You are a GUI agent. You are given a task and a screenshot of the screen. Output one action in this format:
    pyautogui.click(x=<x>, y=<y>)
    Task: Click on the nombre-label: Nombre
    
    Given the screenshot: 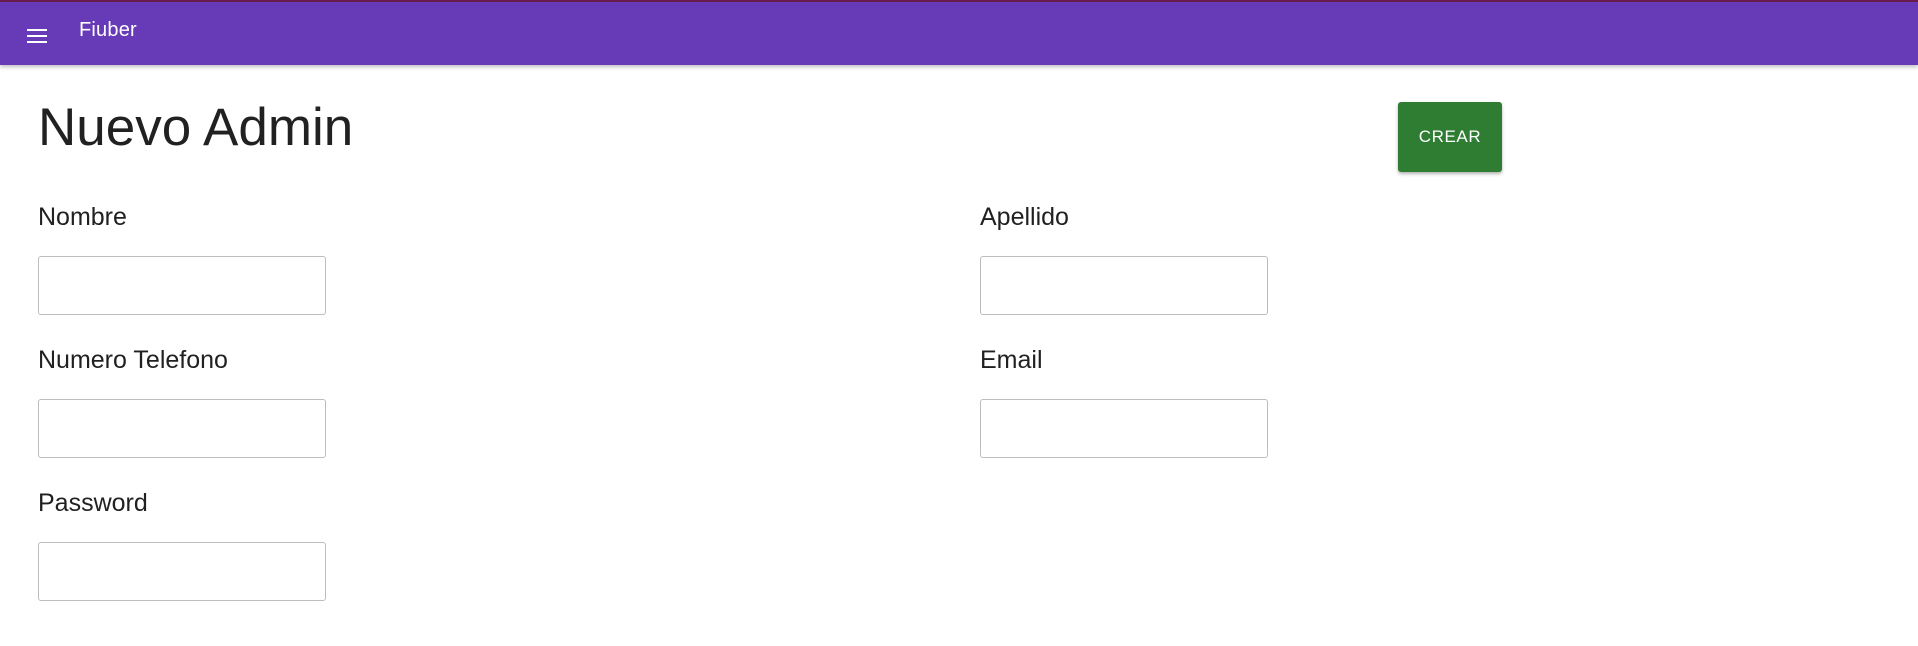 What is the action you would take?
    pyautogui.click(x=82, y=217)
    